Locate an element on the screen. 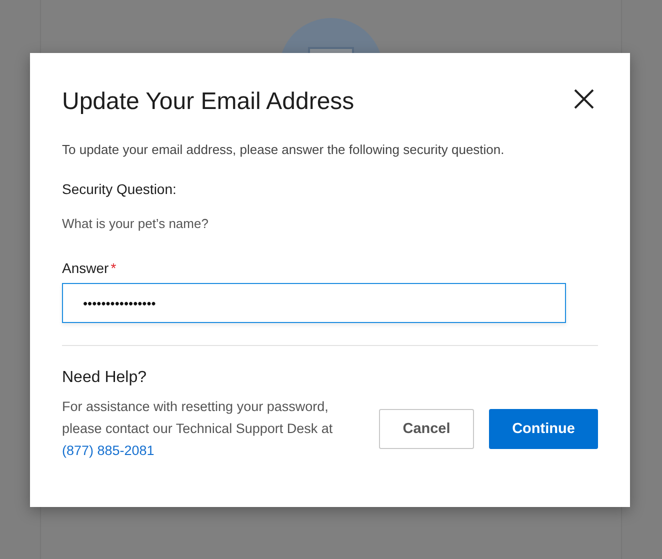  answer-label: Answer is located at coordinates (85, 268).